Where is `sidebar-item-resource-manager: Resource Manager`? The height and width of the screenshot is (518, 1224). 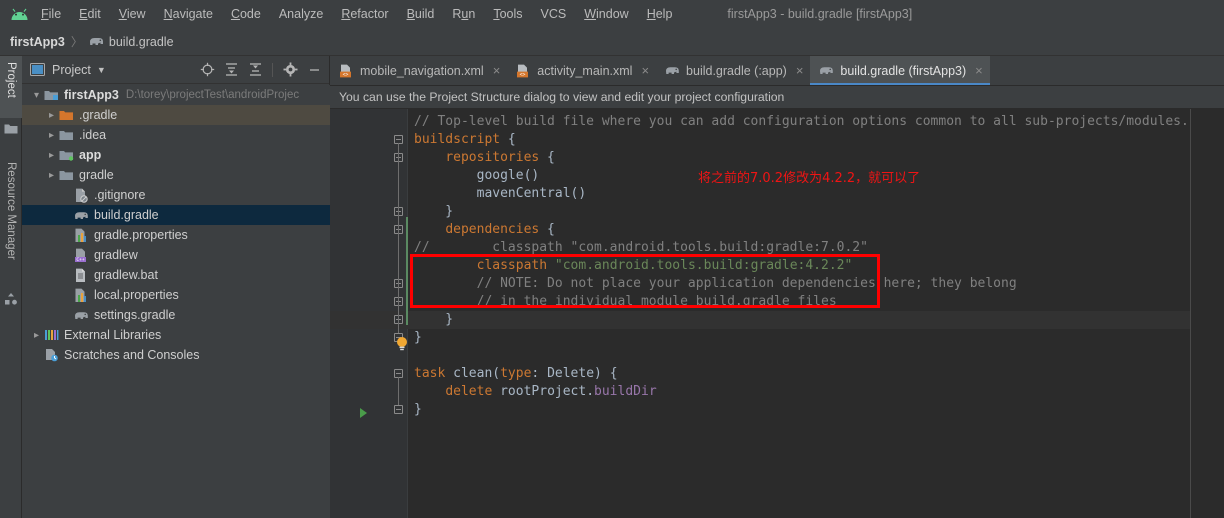
sidebar-item-resource-manager: Resource Manager is located at coordinates (11, 220).